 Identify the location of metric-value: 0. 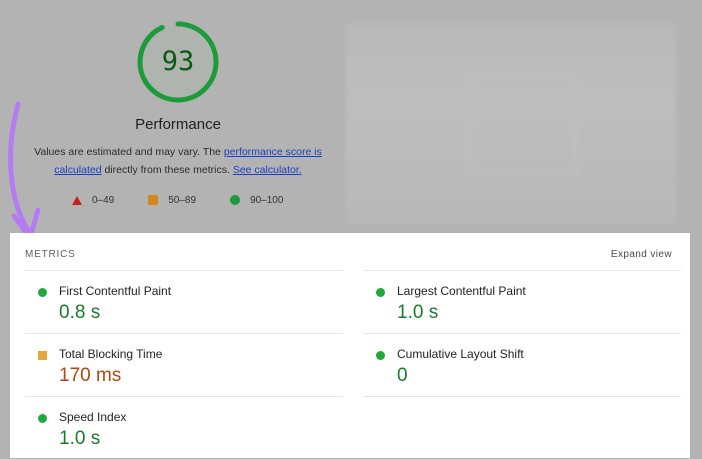
(402, 375).